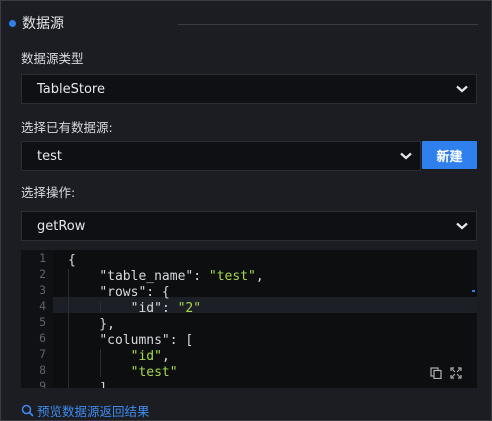  I want to click on new-datasource-button: 新建, so click(449, 155).